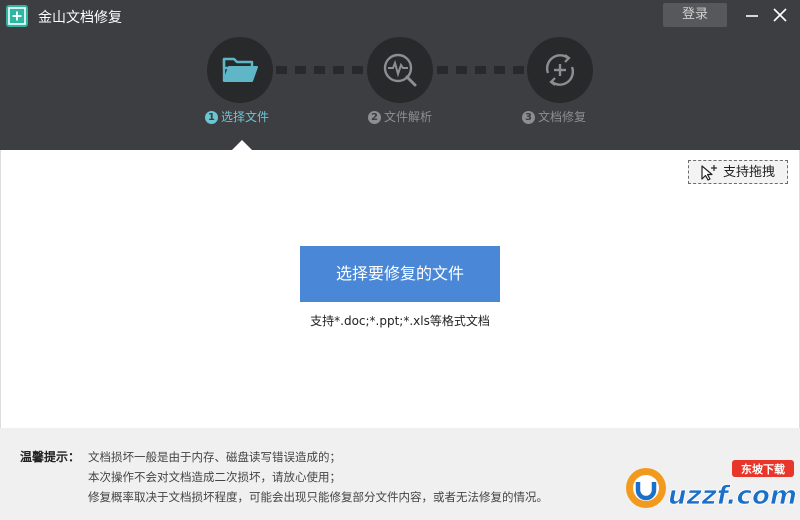 Image resolution: width=800 pixels, height=520 pixels. What do you see at coordinates (214, 457) in the screenshot?
I see `tip-line: 文档损坏一般是由于内存、磁盘读写错误造成的；` at bounding box center [214, 457].